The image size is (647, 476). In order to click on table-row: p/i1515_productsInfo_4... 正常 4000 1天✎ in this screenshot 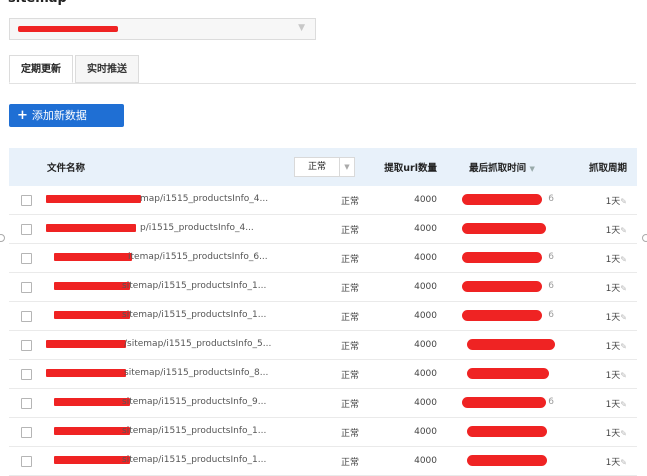, I will do `click(323, 229)`.